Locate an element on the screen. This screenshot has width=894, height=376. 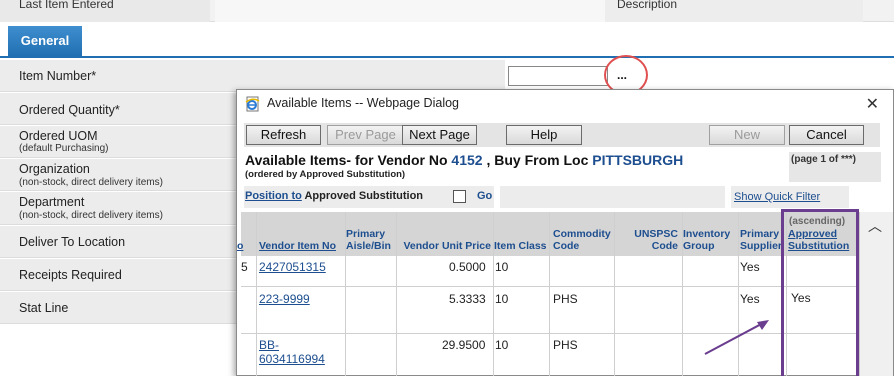
heading-mid: , Buy From Loc is located at coordinates (537, 160).